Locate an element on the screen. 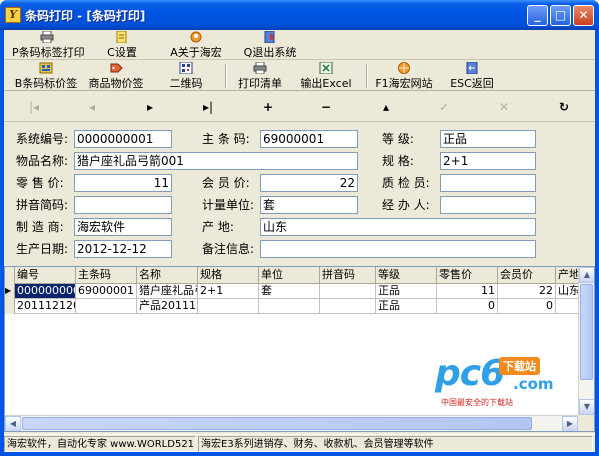 The width and height of the screenshot is (599, 456). table-row: 20111212000 产品2011121 正品 0 0 is located at coordinates (299, 306).